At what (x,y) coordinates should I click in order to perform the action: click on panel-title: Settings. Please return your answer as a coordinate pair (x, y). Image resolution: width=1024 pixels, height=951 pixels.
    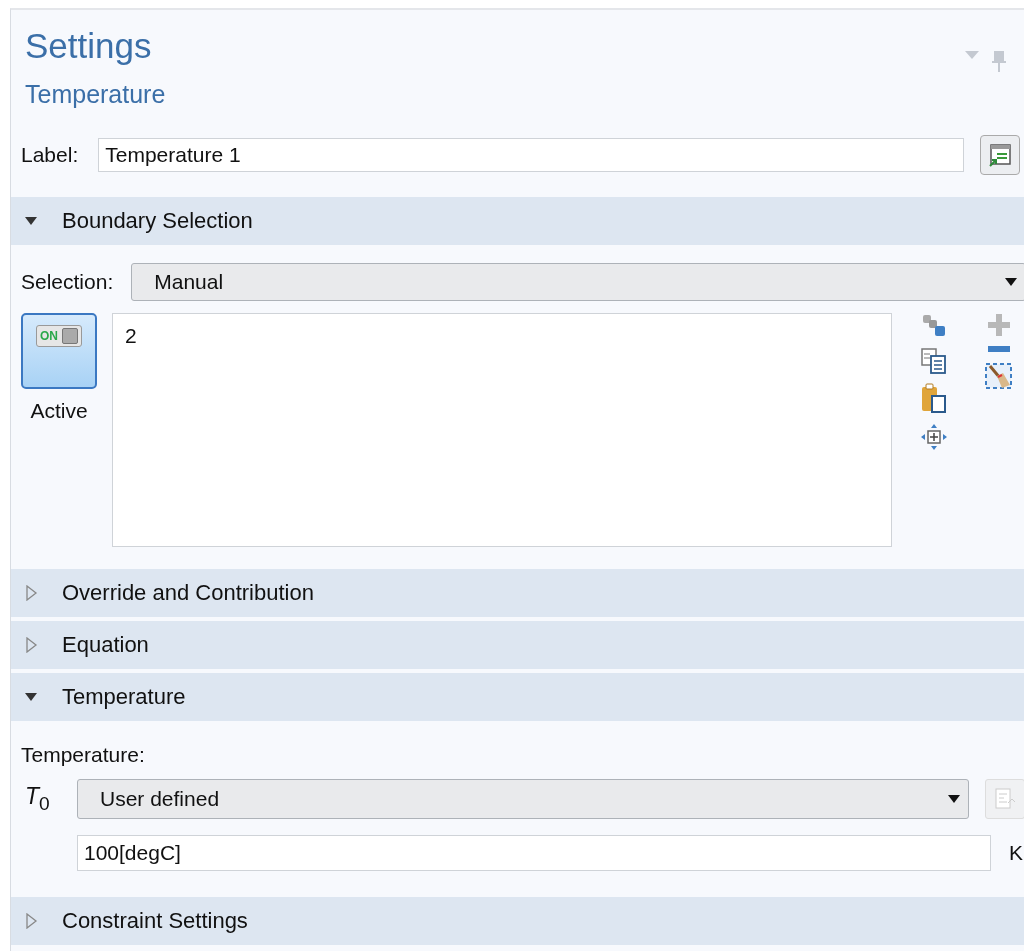
    Looking at the image, I should click on (89, 46).